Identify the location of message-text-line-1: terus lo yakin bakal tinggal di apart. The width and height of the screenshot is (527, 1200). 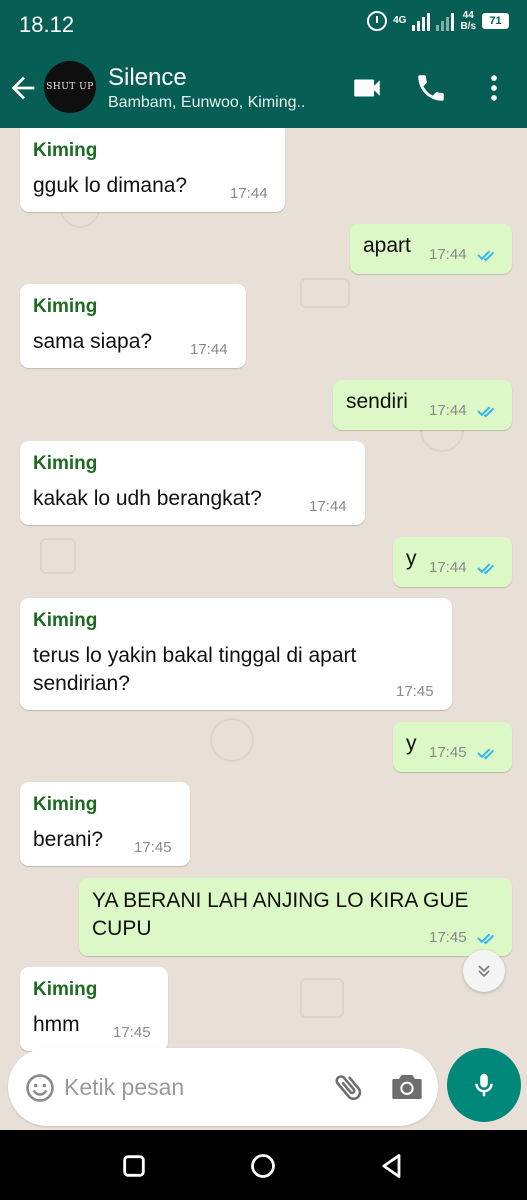
(195, 655).